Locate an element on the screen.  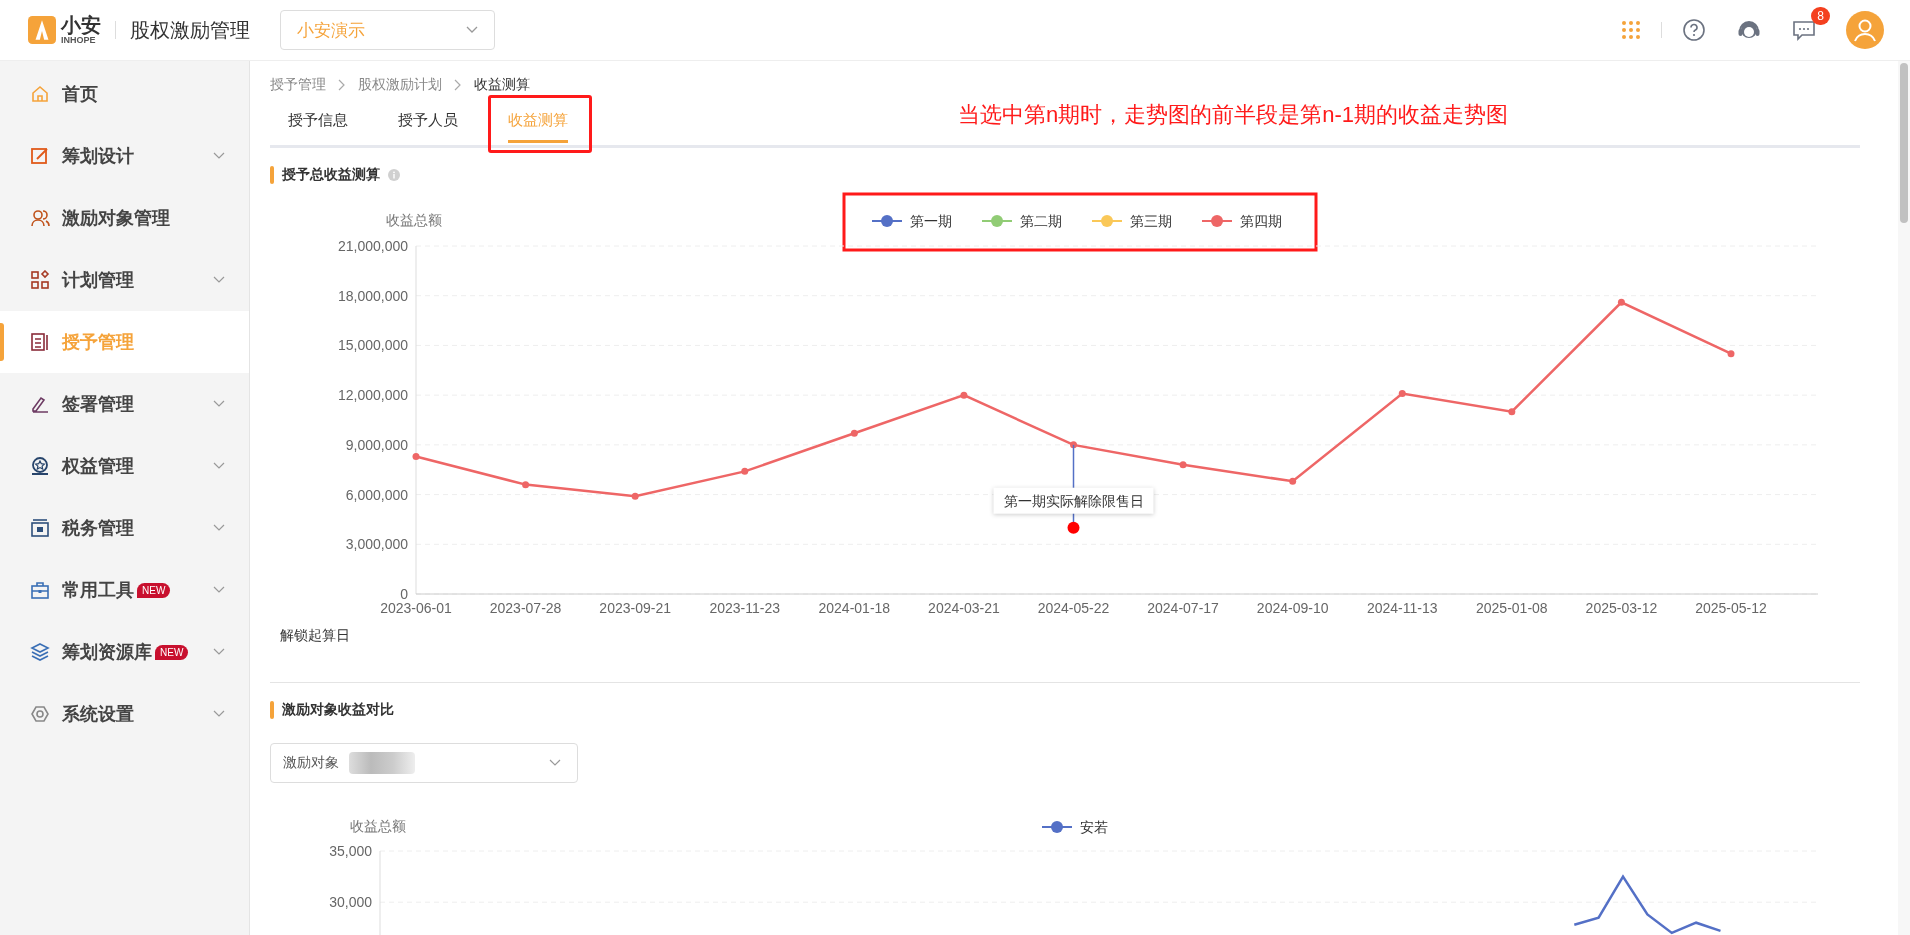
x-tick-label: 2023-11-23 is located at coordinates (745, 608).